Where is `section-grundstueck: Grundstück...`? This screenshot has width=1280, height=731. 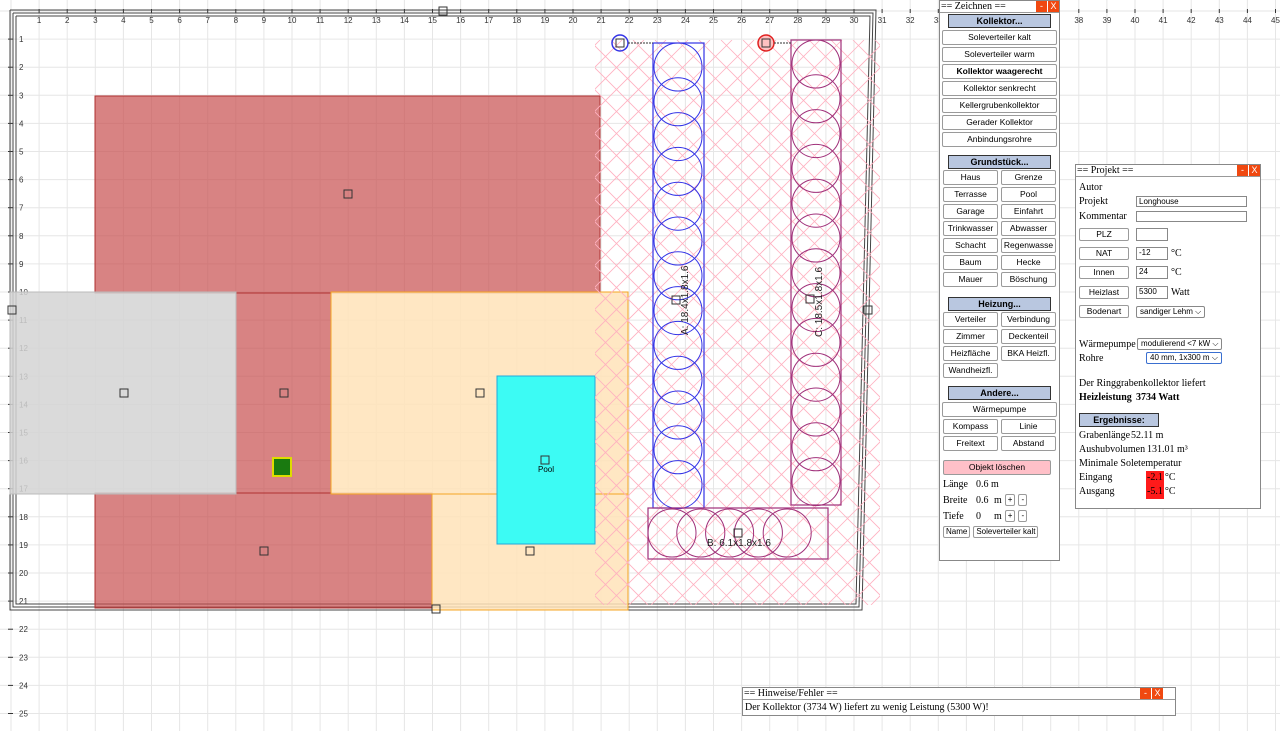
section-grundstueck: Grundstück... is located at coordinates (999, 162).